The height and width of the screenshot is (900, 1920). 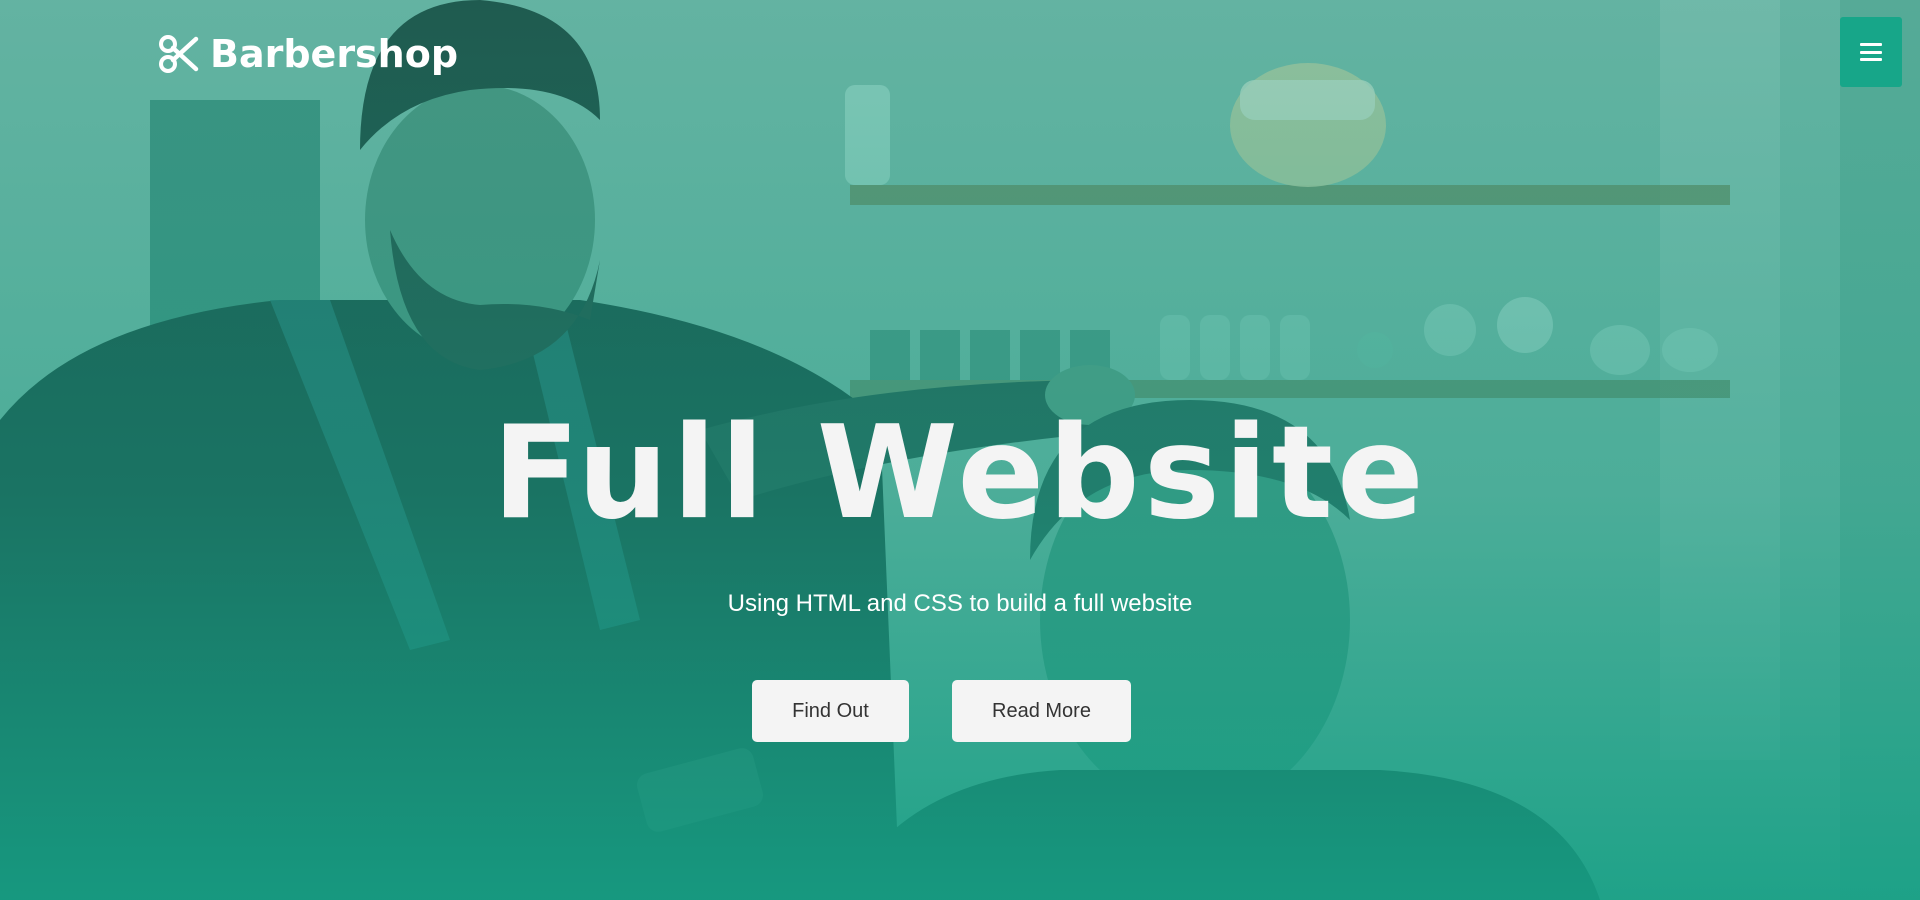 What do you see at coordinates (830, 711) in the screenshot?
I see `find-out-button: Find Out` at bounding box center [830, 711].